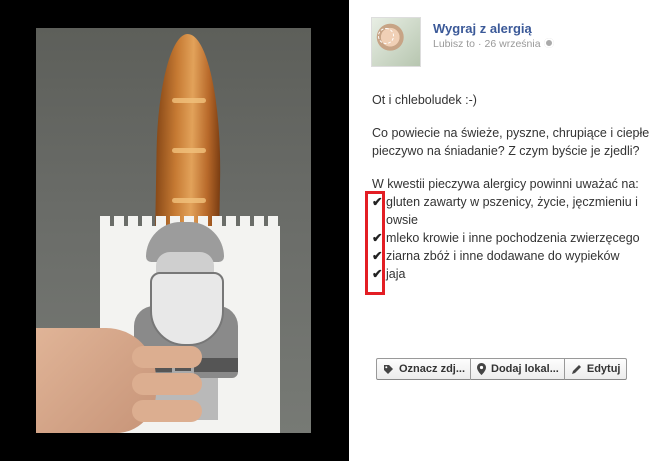 The image size is (670, 461). Describe the element at coordinates (375, 243) in the screenshot. I see `checkmark-highlight` at that location.